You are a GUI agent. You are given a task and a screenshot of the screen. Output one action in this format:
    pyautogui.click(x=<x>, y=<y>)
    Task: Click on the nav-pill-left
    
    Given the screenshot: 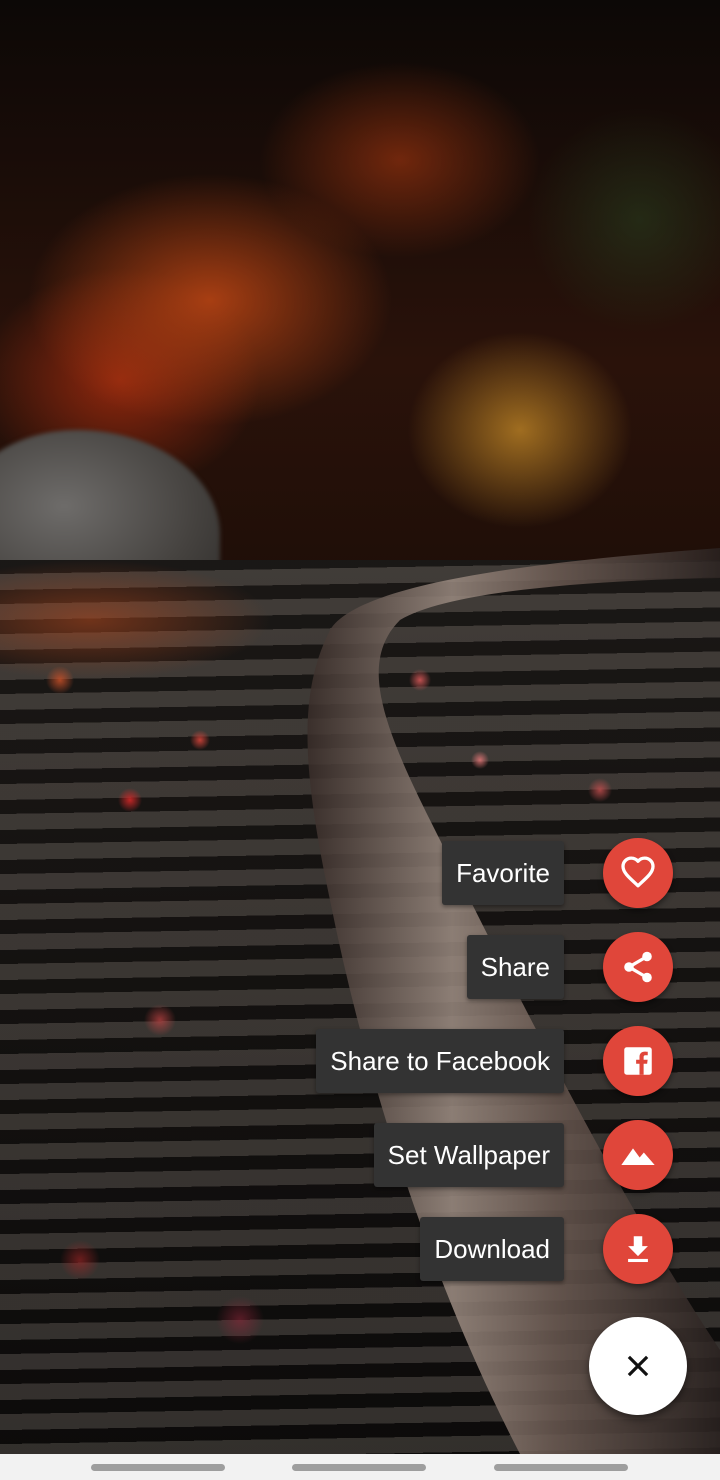 What is the action you would take?
    pyautogui.click(x=158, y=1467)
    